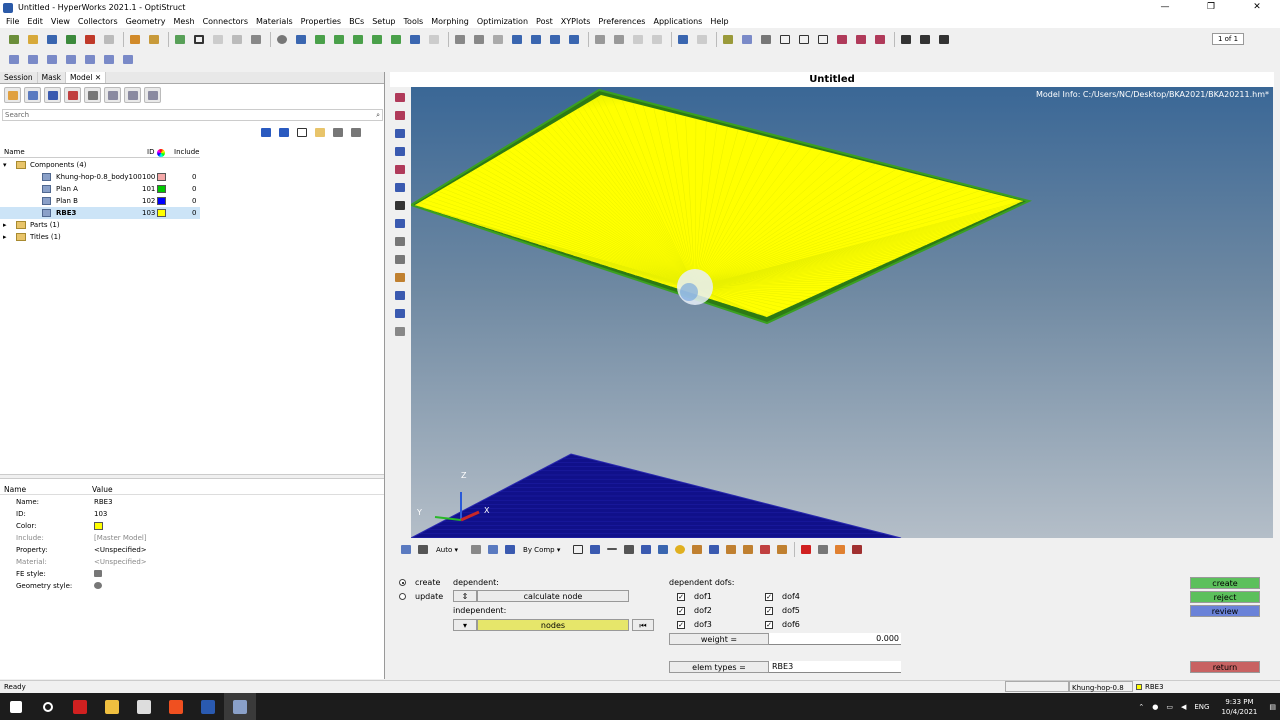  What do you see at coordinates (399, 133) in the screenshot?
I see `element-check-icon` at bounding box center [399, 133].